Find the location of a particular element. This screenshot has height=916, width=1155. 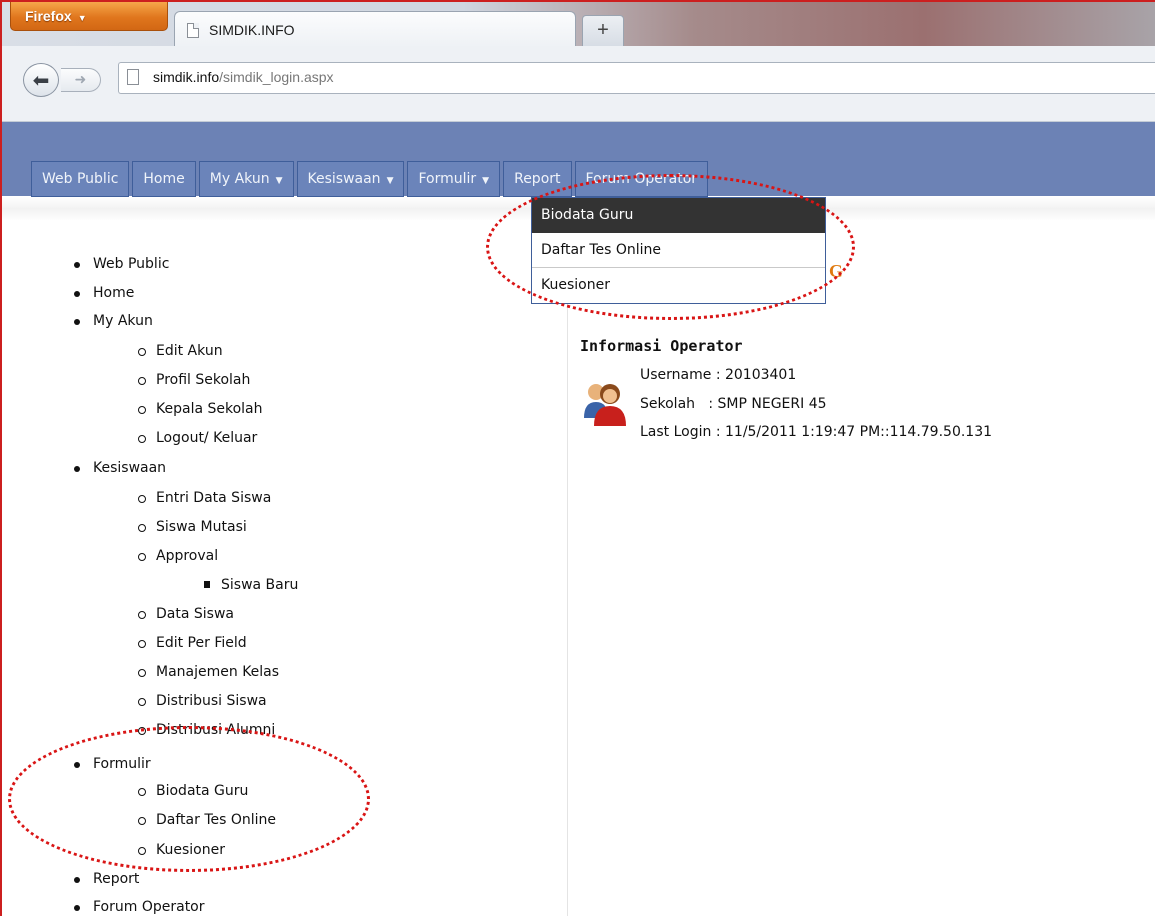

menu-report: Report is located at coordinates (537, 179).